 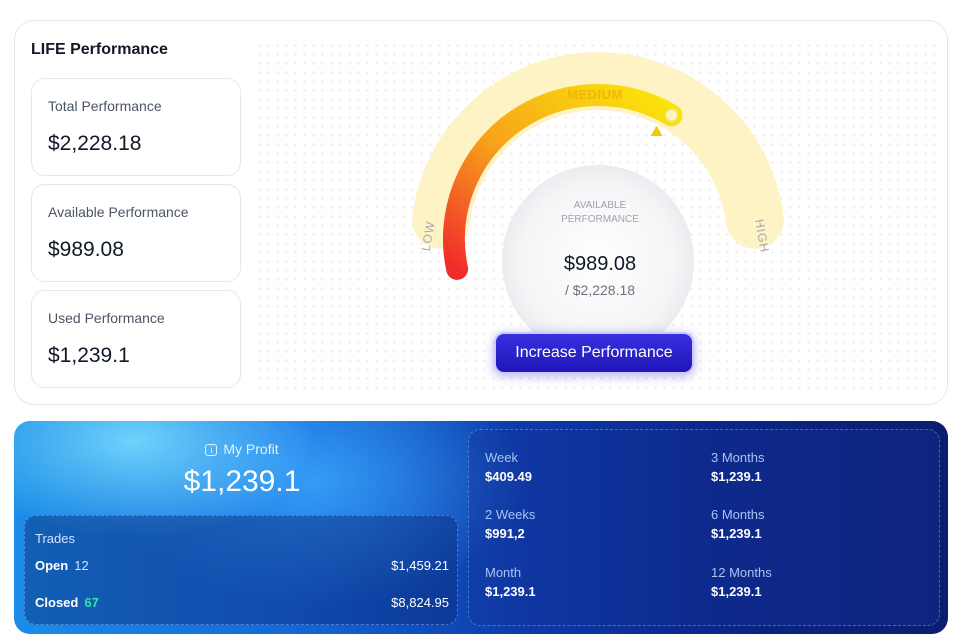 What do you see at coordinates (510, 514) in the screenshot?
I see `period-label: 2 Weeks` at bounding box center [510, 514].